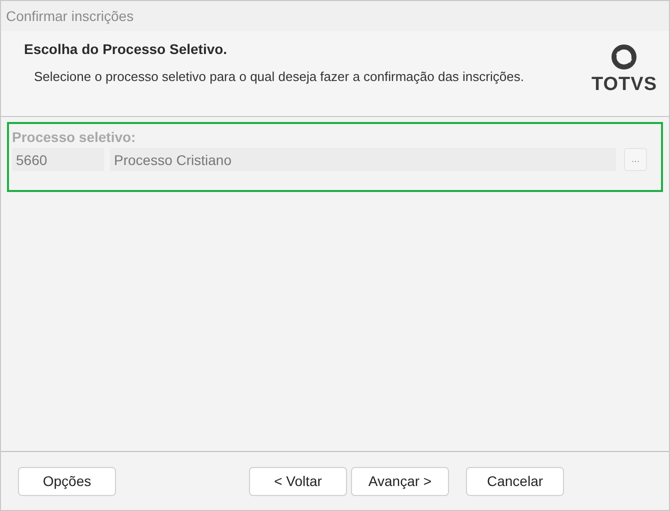 The height and width of the screenshot is (511, 670). Describe the element at coordinates (126, 49) in the screenshot. I see `step-title: Escolha do Processo Seletivo.` at that location.